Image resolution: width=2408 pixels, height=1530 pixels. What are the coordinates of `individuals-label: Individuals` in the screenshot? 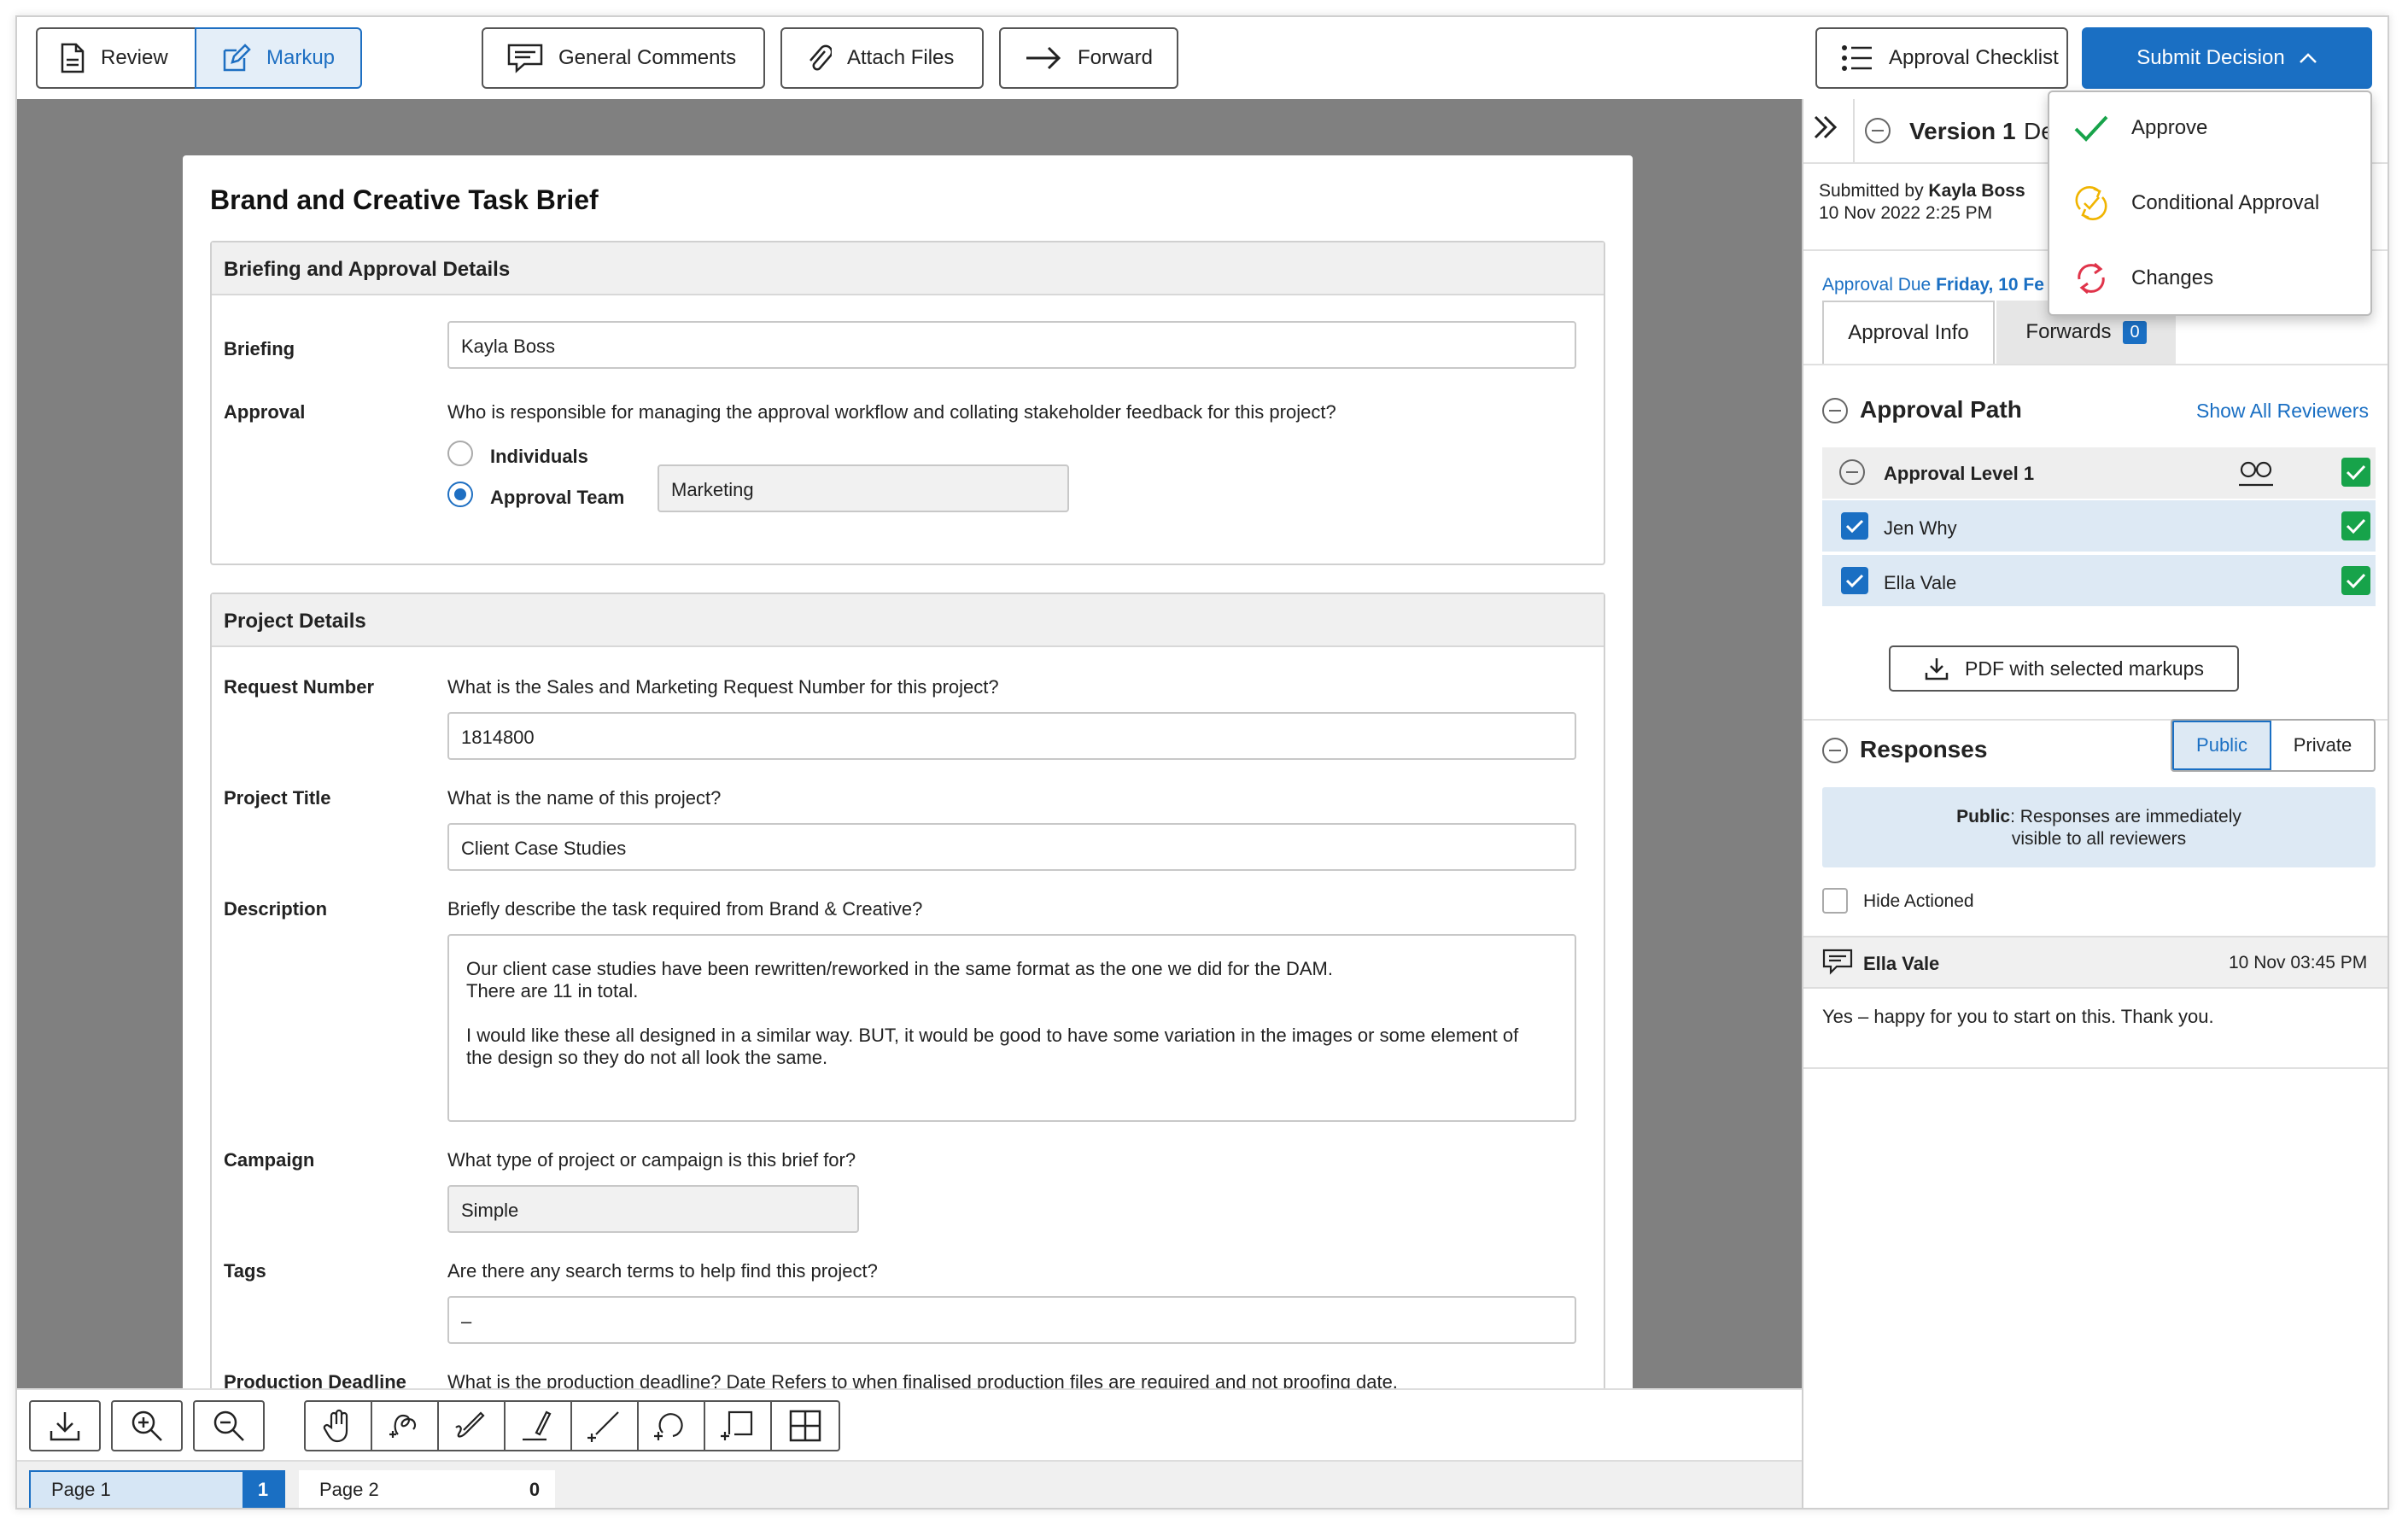 It's located at (539, 457).